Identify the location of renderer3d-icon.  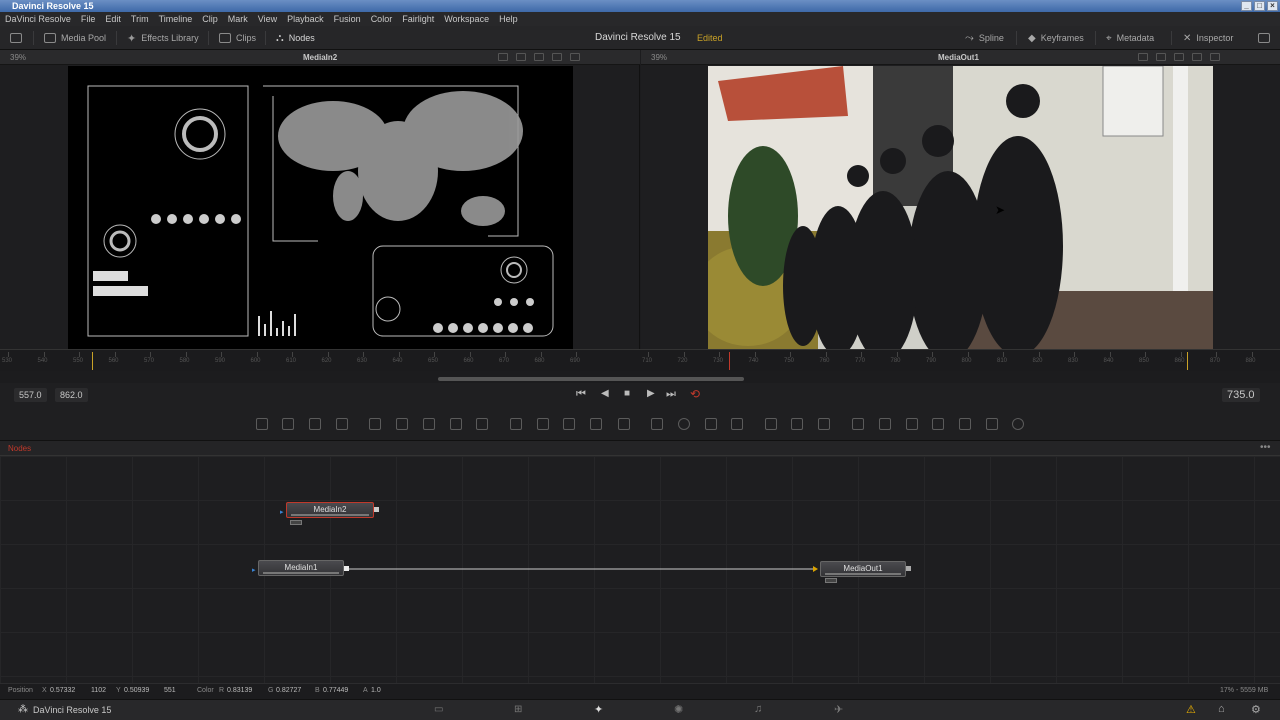
(965, 424).